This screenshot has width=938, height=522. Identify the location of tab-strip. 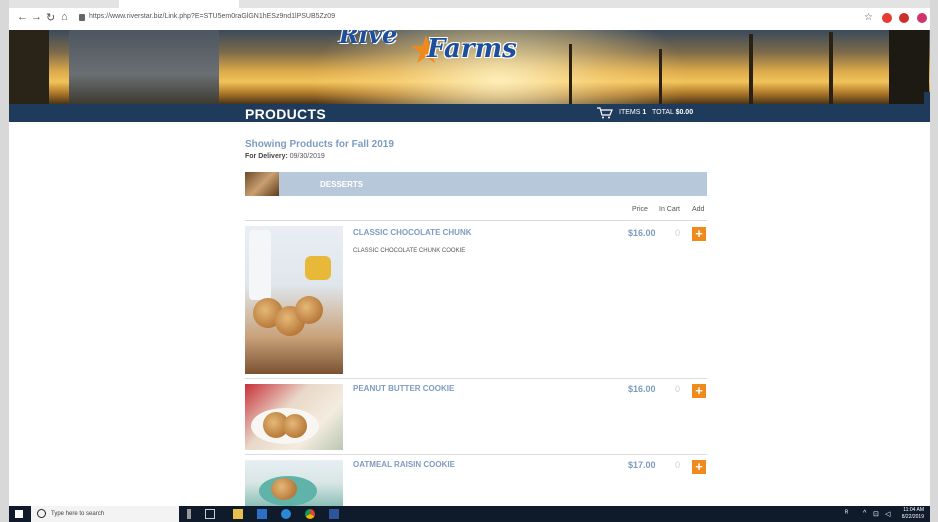
(469, 4).